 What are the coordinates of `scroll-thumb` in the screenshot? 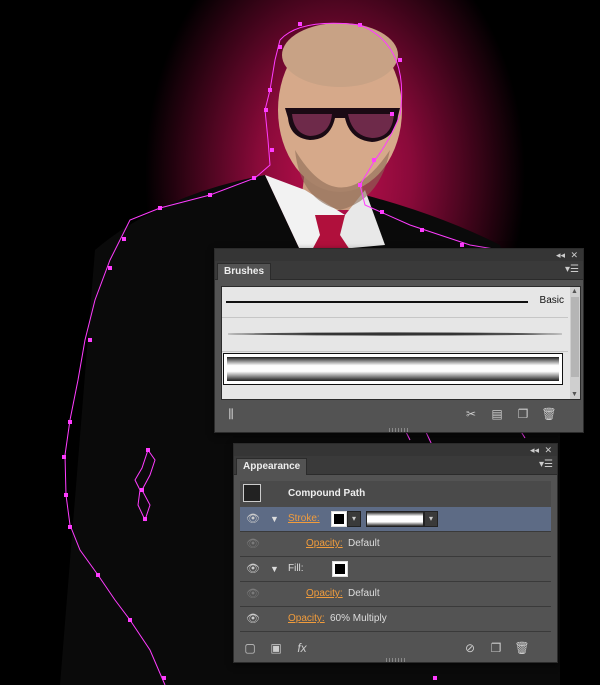 It's located at (575, 337).